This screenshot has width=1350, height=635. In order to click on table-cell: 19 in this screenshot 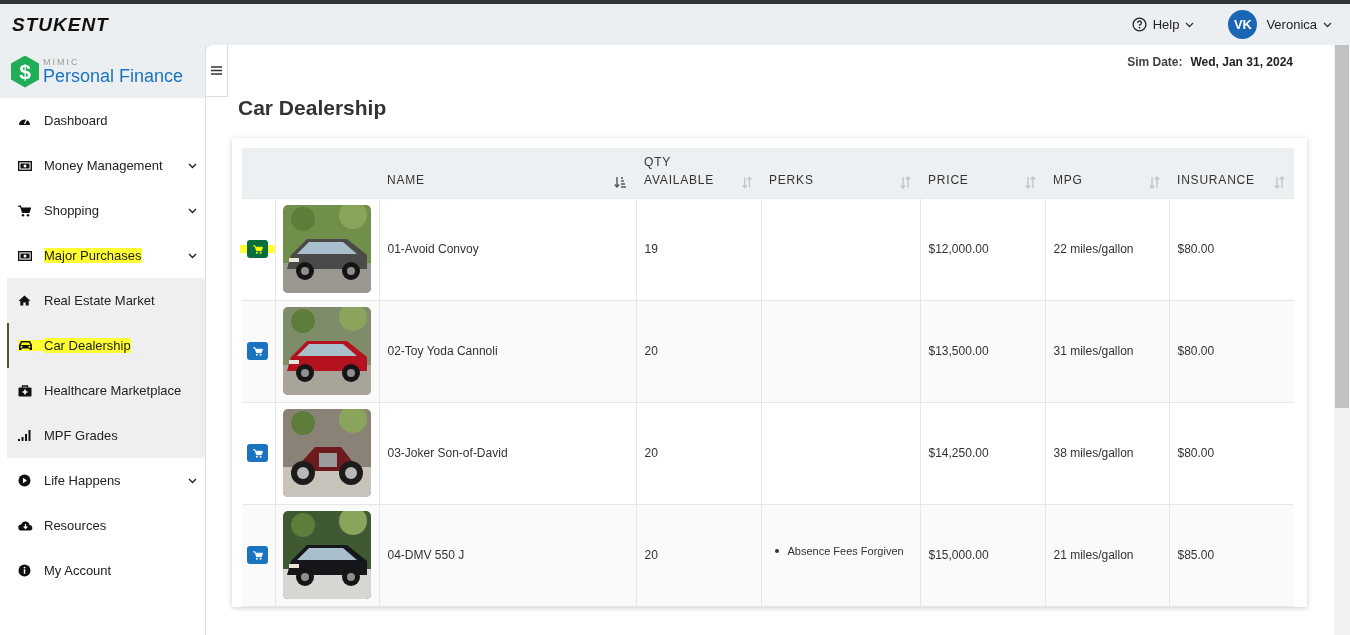, I will do `click(698, 249)`.